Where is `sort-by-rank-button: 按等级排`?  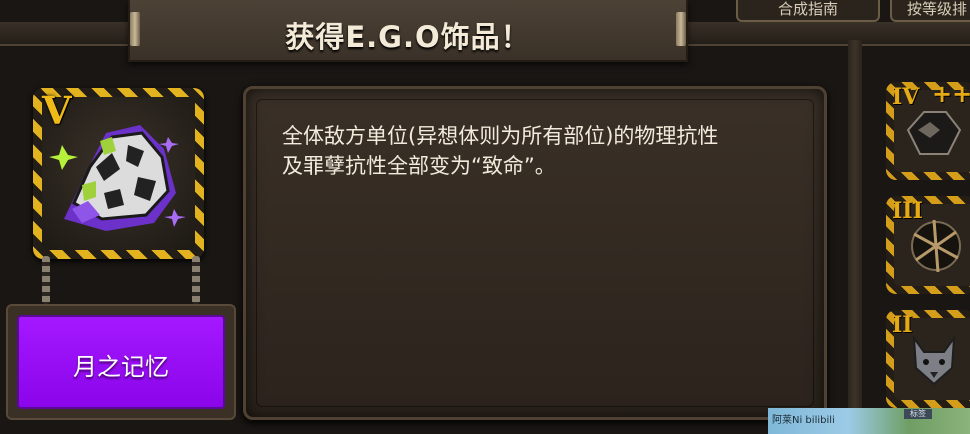
sort-by-rank-button: 按等级排 is located at coordinates (930, 11).